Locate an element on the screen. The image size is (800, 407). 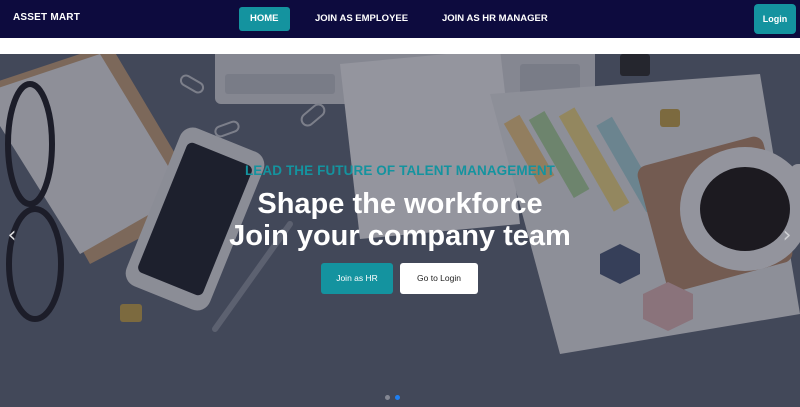
chevron-right-icon: › is located at coordinates (787, 236).